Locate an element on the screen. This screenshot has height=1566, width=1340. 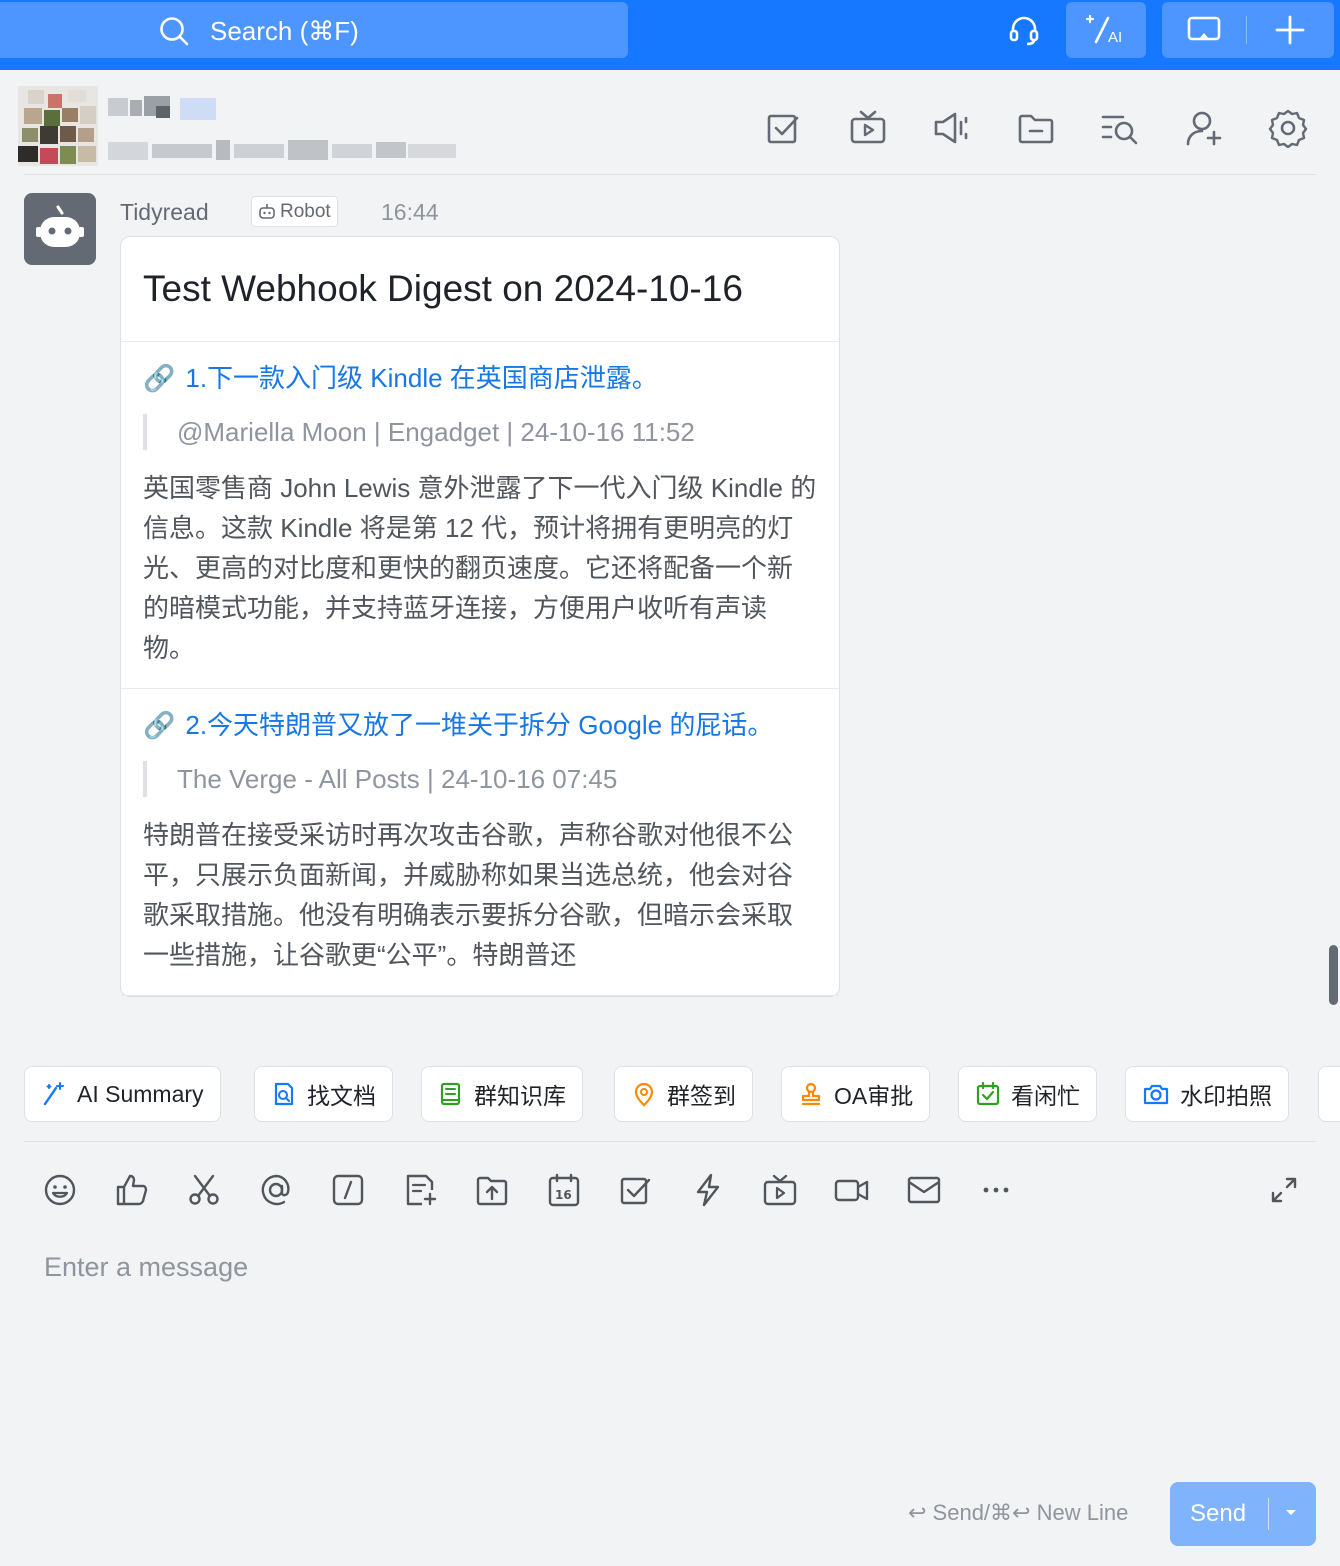
quick-action-availability: 看闲忙 is located at coordinates (1027, 1094).